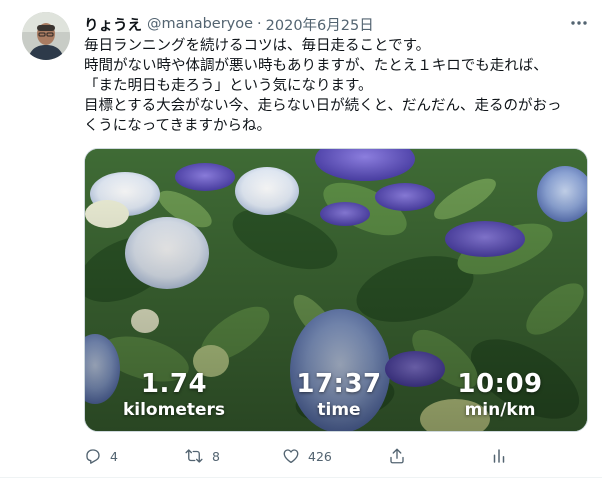  I want to click on distance-stat: 1.74 kilometers, so click(174, 395).